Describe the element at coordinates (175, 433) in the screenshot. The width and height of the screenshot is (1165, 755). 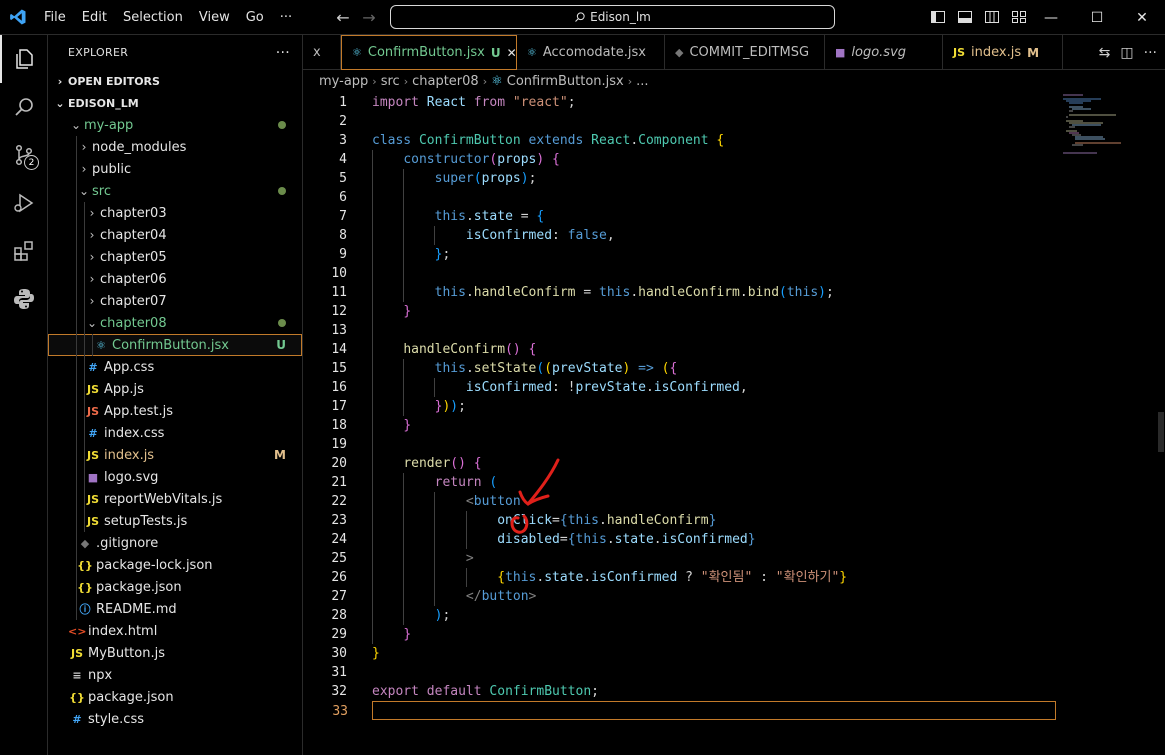
I see `tree-item-index-css: # index.css` at that location.